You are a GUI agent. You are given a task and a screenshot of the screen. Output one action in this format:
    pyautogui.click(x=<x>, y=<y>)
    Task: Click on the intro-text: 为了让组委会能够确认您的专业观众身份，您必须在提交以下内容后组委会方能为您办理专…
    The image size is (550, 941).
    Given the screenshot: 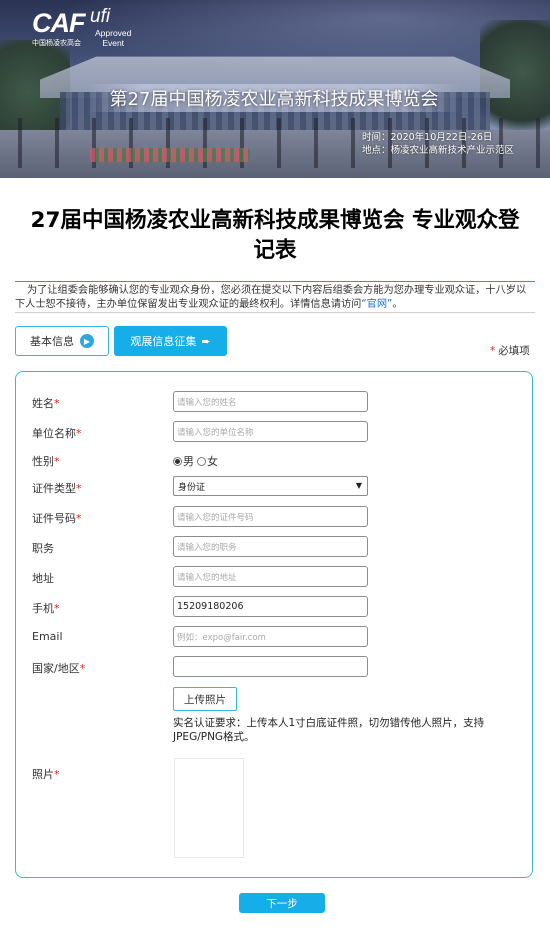 What is the action you would take?
    pyautogui.click(x=275, y=298)
    